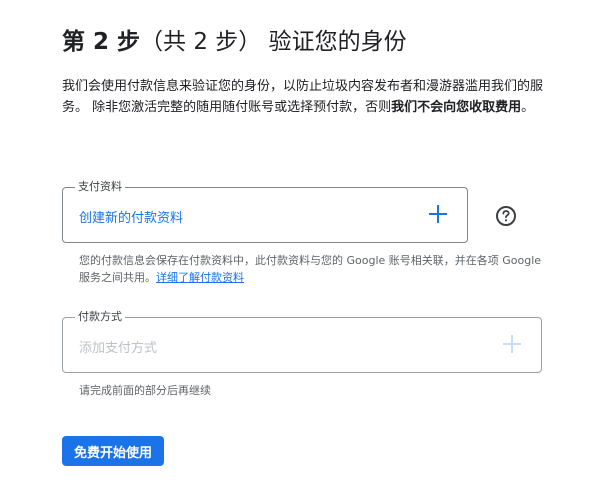  What do you see at coordinates (100, 187) in the screenshot?
I see `payments-profile-label: 支付资料` at bounding box center [100, 187].